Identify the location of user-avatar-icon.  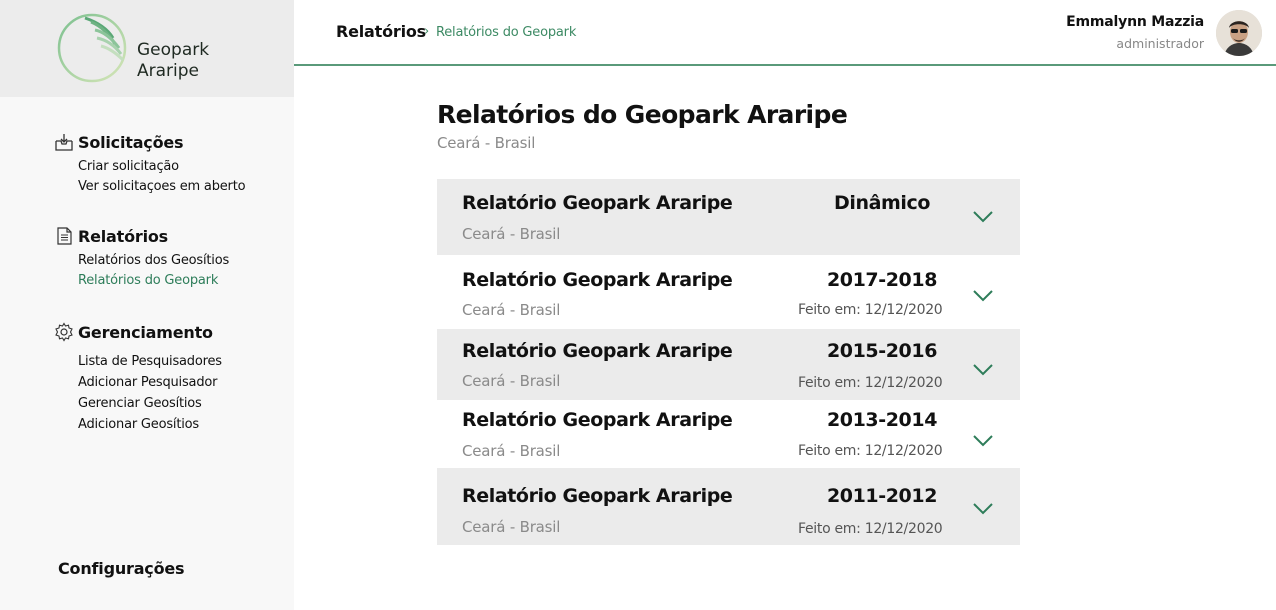
(1239, 33).